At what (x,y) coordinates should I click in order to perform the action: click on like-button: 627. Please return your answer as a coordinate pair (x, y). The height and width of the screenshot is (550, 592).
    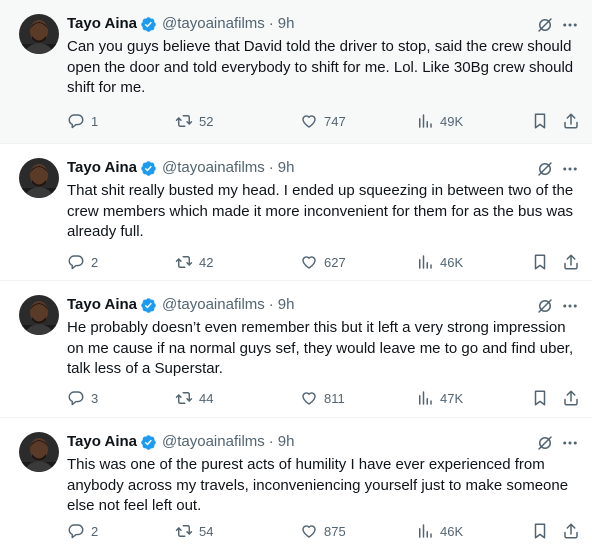
    Looking at the image, I should click on (323, 262).